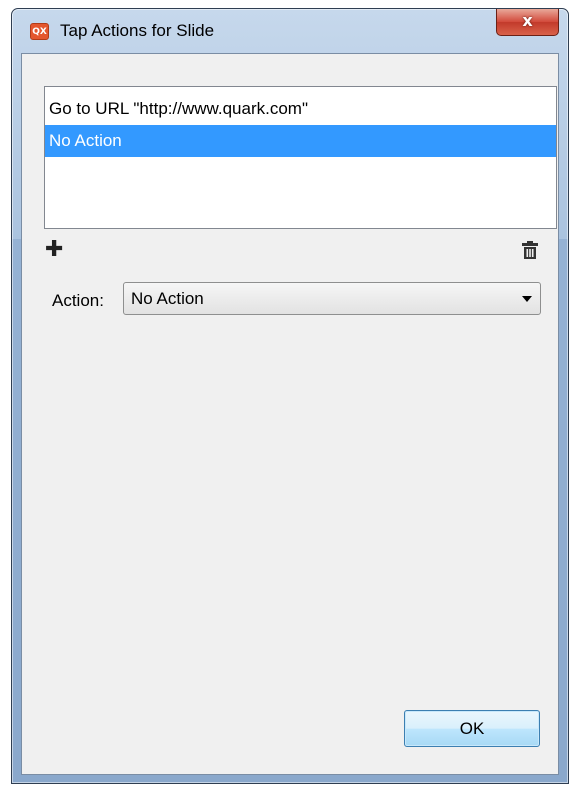 The height and width of the screenshot is (785, 576). Describe the element at coordinates (137, 30) in the screenshot. I see `window-title: Tap Actions for Slide` at that location.